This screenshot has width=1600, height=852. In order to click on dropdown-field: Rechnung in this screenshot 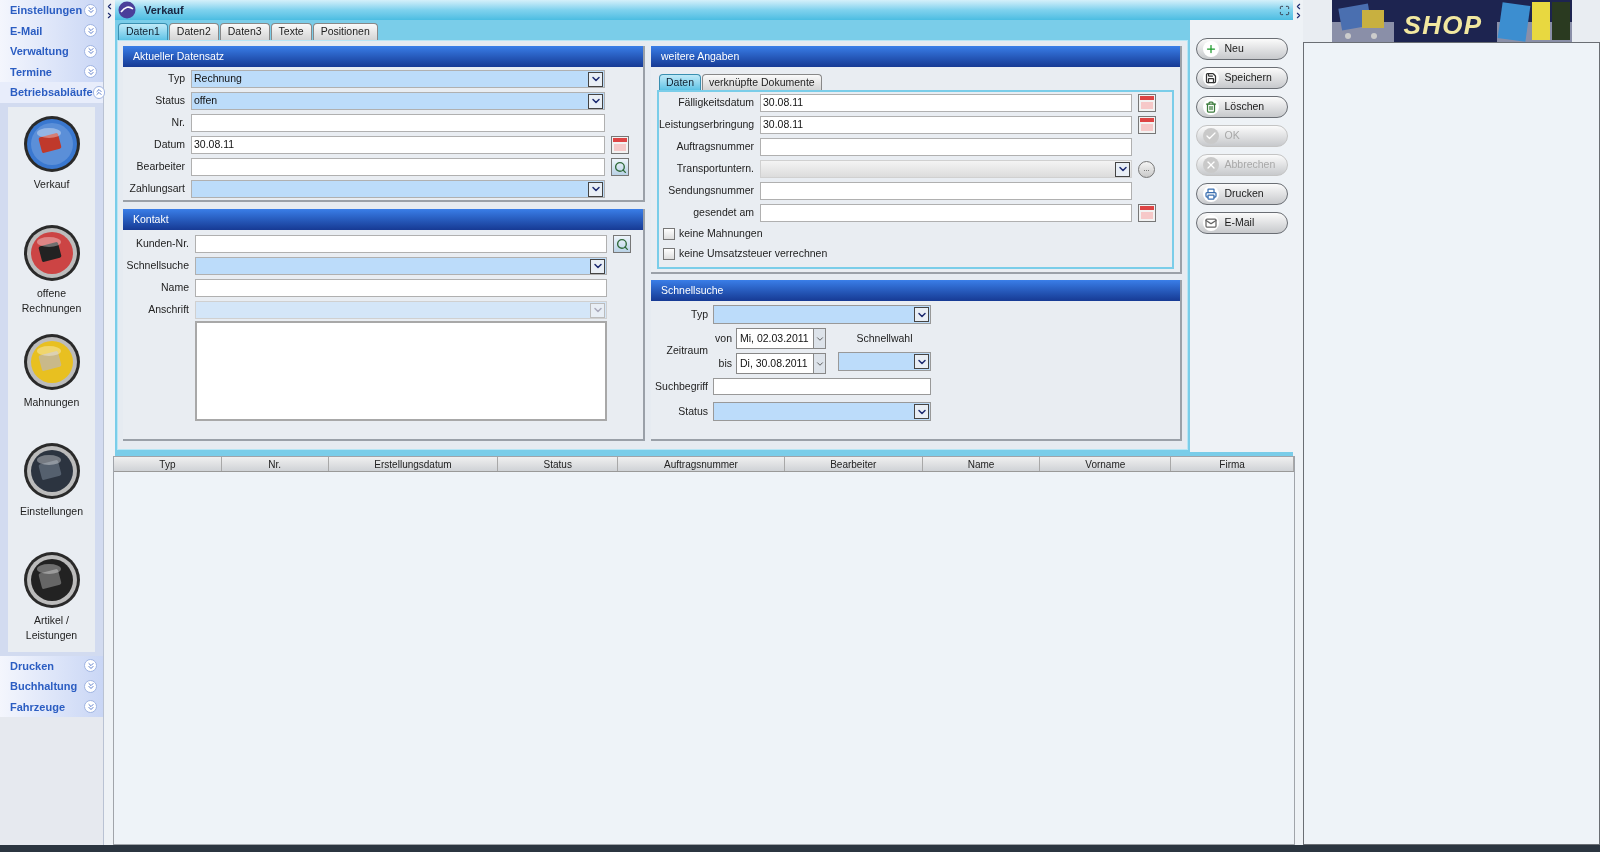, I will do `click(398, 79)`.